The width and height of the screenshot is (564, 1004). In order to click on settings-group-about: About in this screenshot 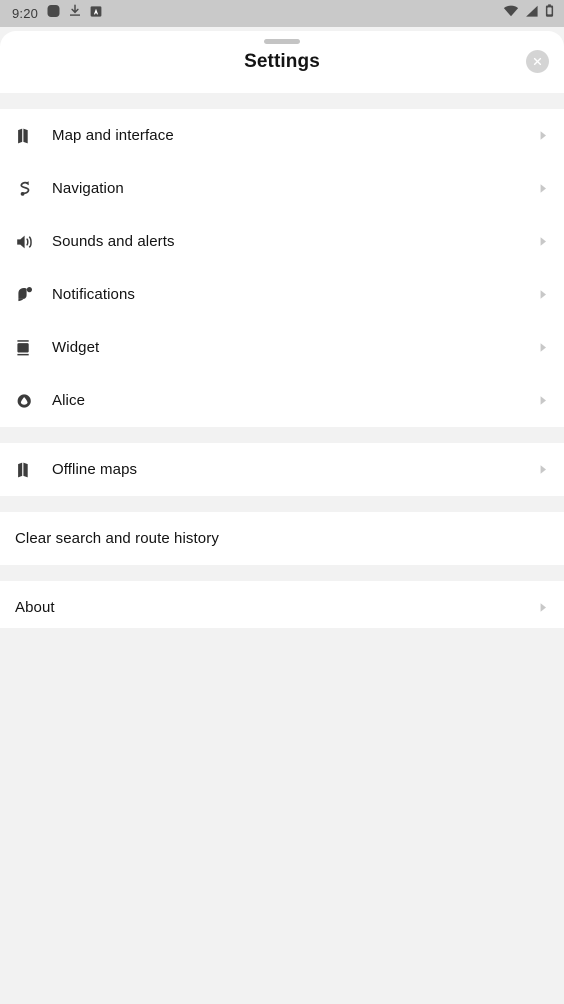, I will do `click(282, 604)`.